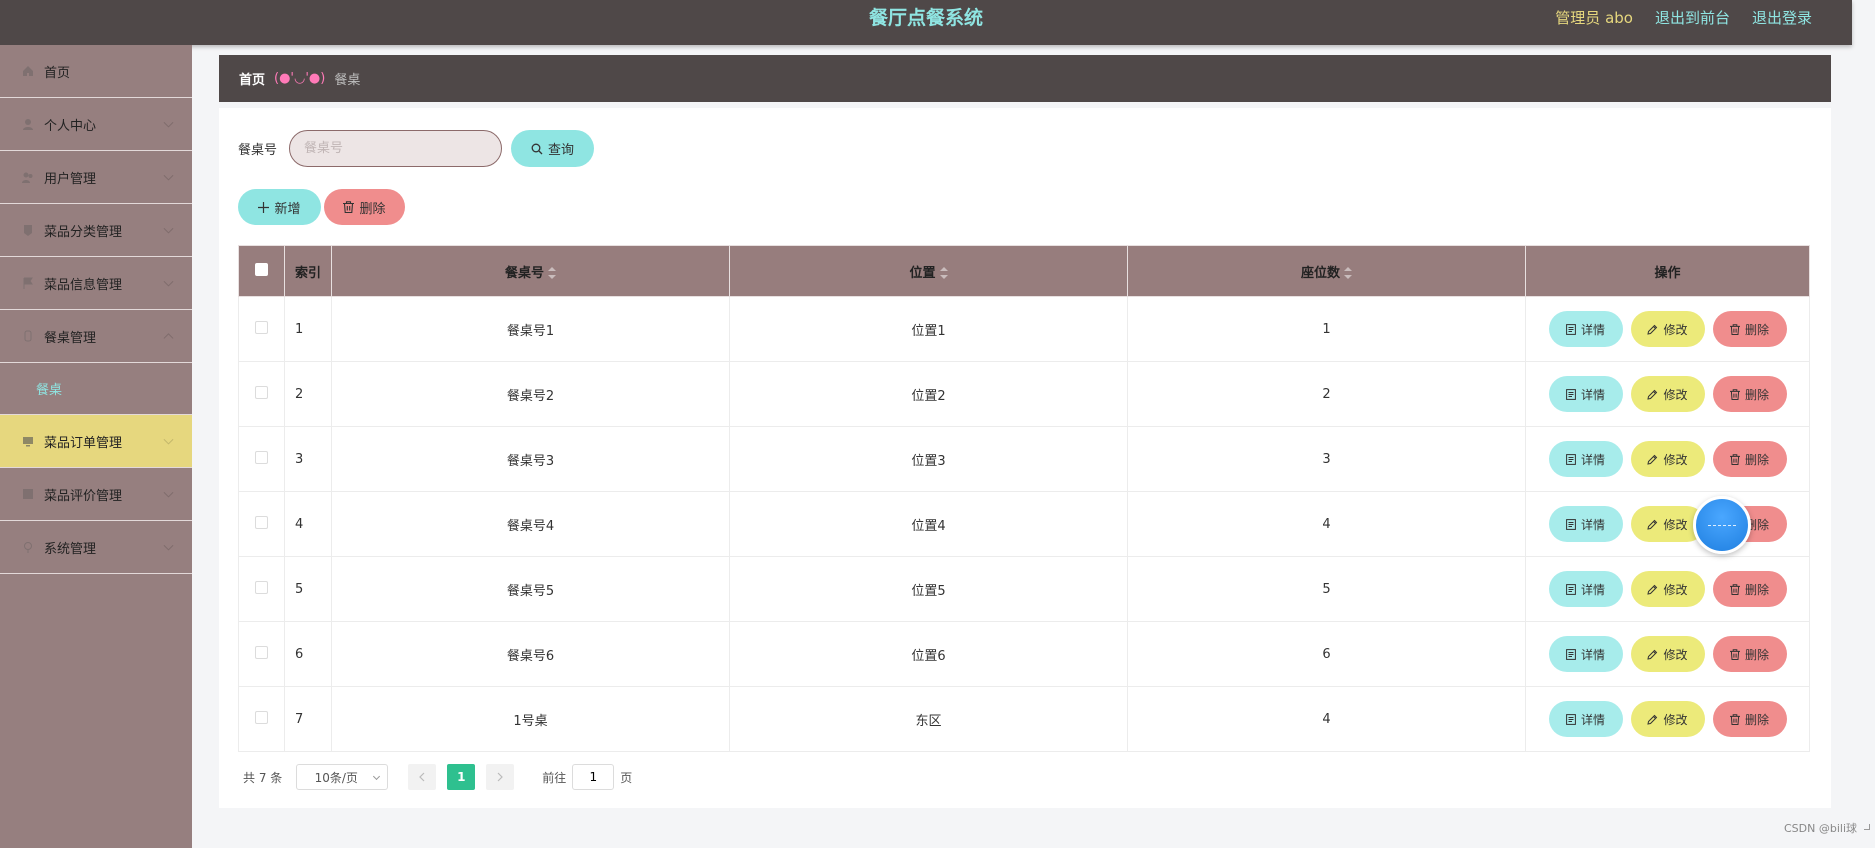  What do you see at coordinates (28, 547) in the screenshot?
I see `settings-icon` at bounding box center [28, 547].